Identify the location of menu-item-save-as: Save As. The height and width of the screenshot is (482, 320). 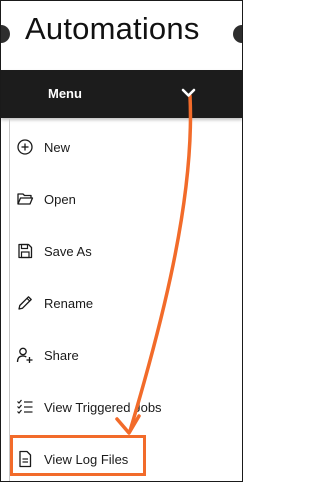
(126, 251).